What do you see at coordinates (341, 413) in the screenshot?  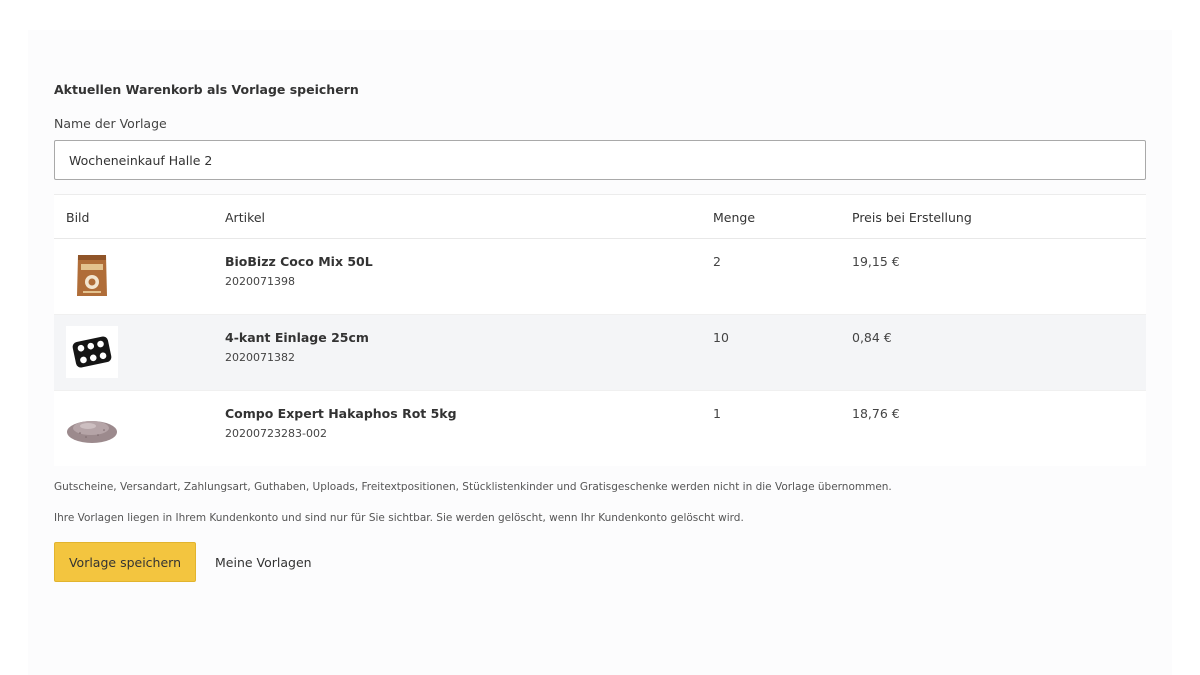 I see `article-name: Compo Expert Hakaphos Rot 5kg` at bounding box center [341, 413].